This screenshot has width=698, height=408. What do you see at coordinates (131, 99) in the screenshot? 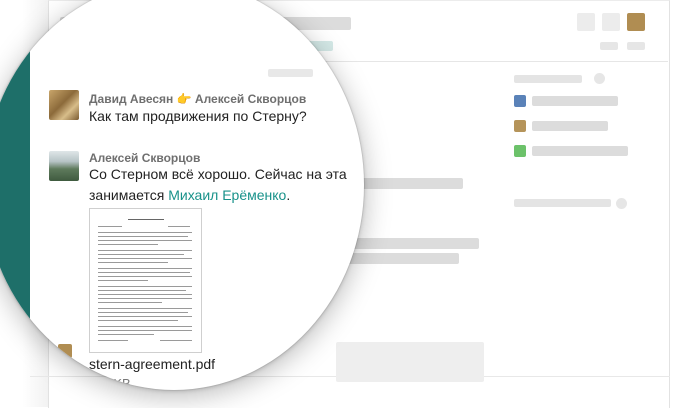
I see `message-author: Давид Авесян` at bounding box center [131, 99].